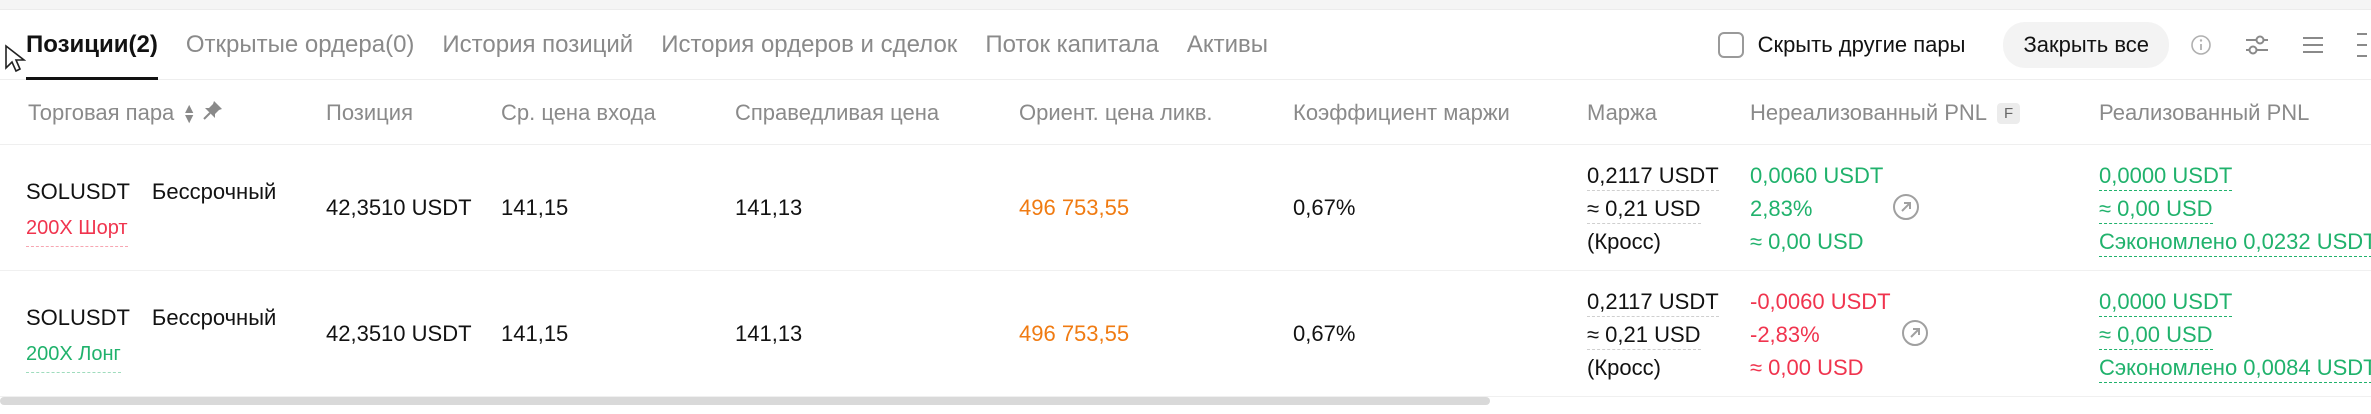 The image size is (2371, 414). I want to click on pin-icon, so click(213, 113).